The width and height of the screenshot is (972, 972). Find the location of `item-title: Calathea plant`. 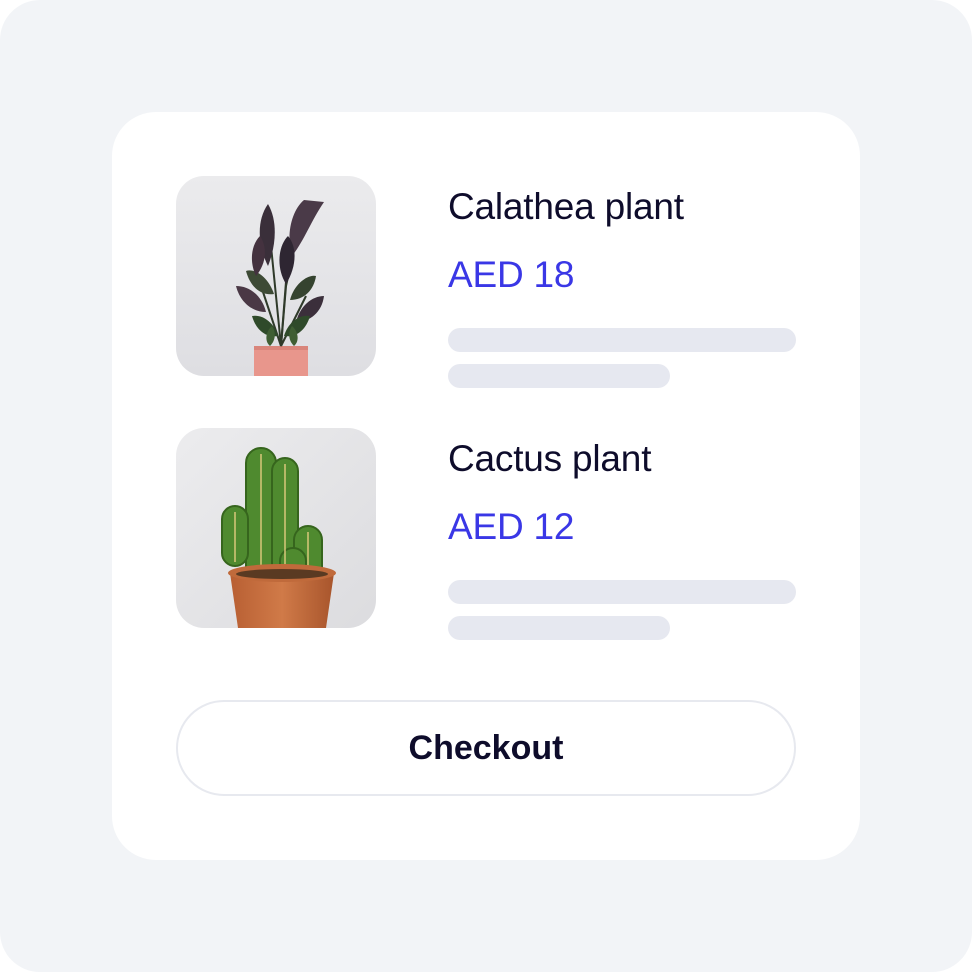

item-title: Calathea plant is located at coordinates (566, 206).